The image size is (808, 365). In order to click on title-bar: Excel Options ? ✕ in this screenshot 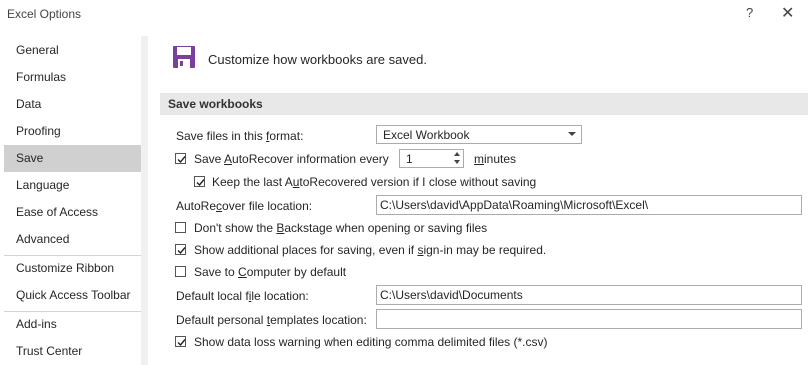, I will do `click(404, 15)`.